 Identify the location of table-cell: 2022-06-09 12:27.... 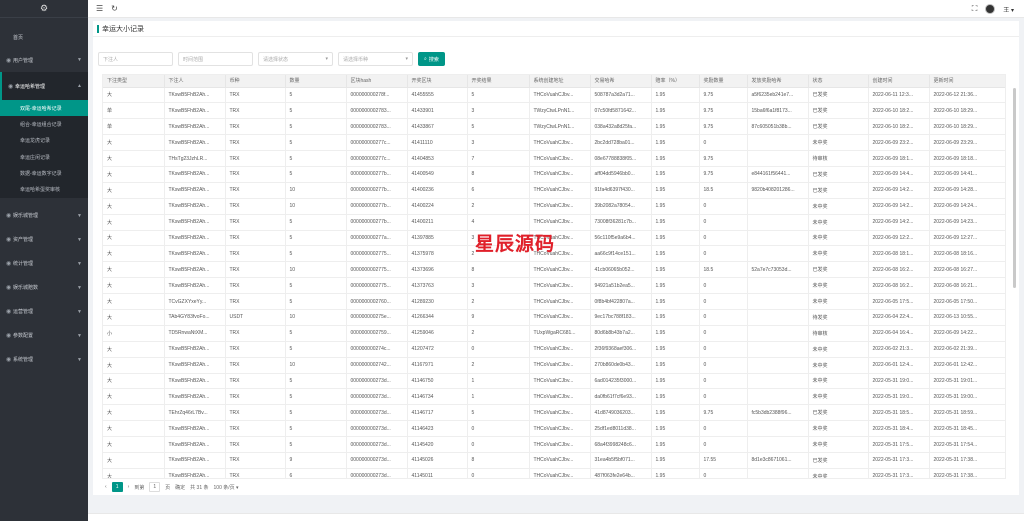
(967, 238).